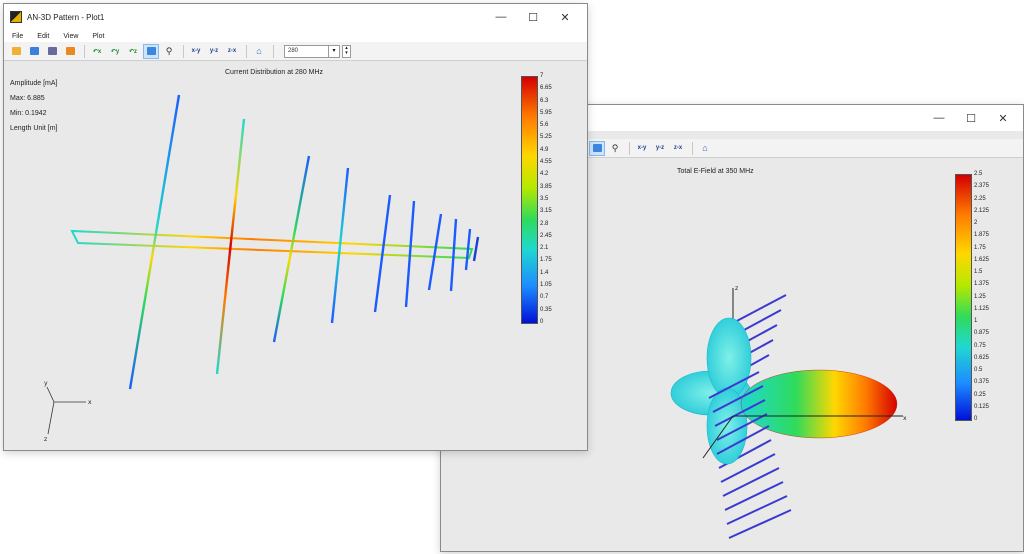 The width and height of the screenshot is (1024, 554). I want to click on window-title: AN-3D Pattern - Plot1, so click(66, 17).